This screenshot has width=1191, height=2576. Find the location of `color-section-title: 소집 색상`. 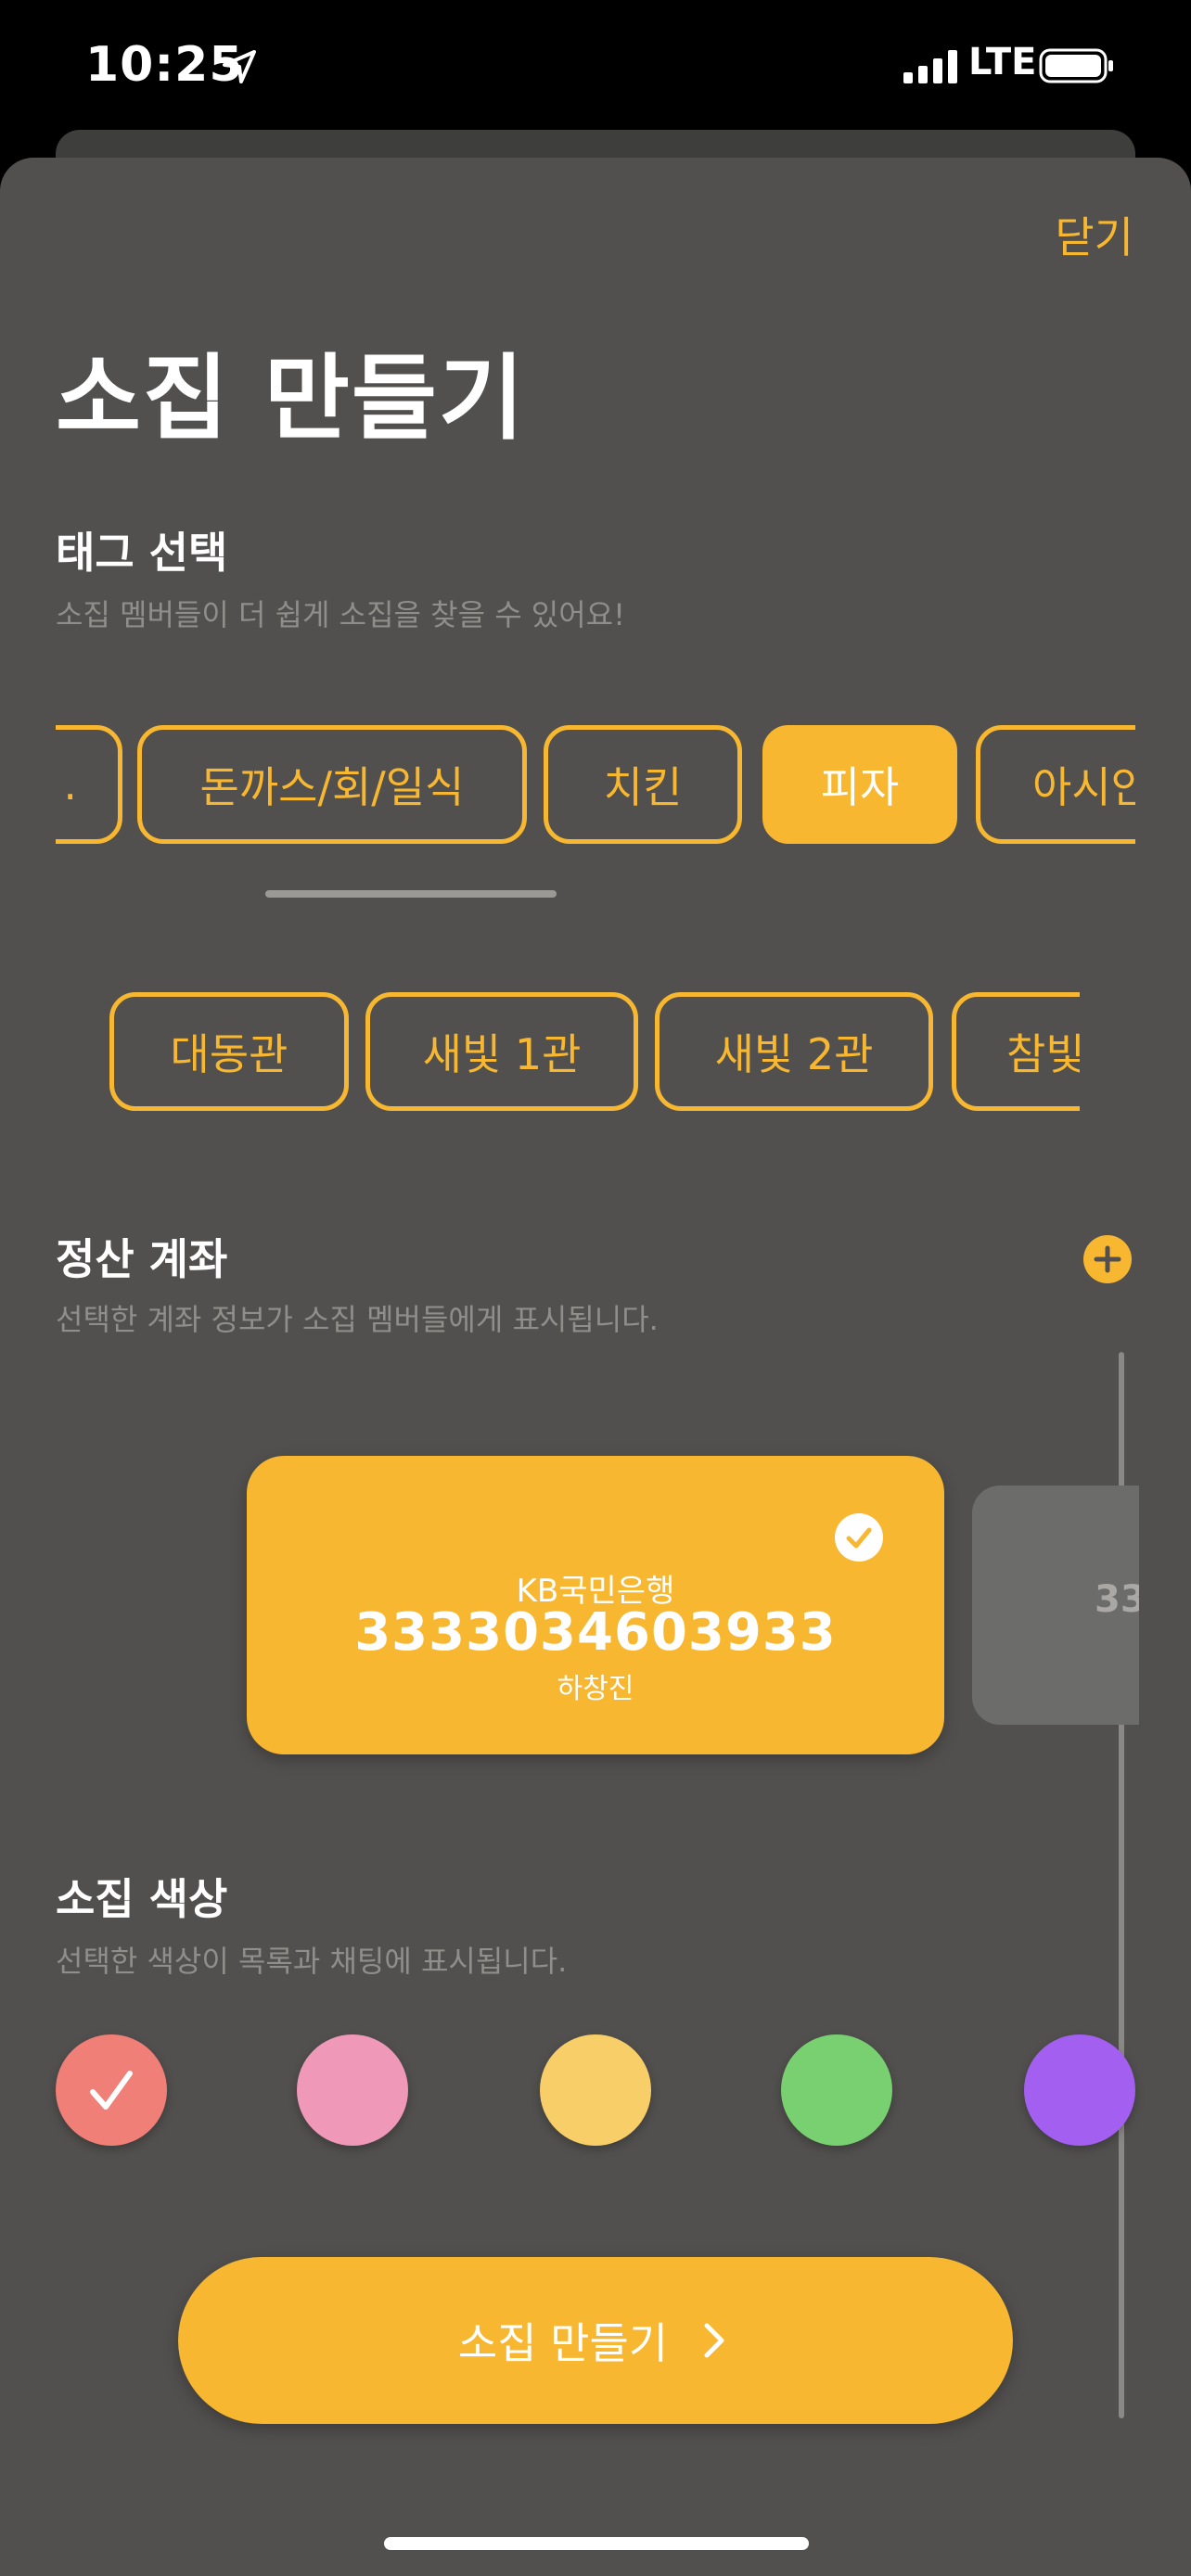

color-section-title: 소집 색상 is located at coordinates (142, 1899).